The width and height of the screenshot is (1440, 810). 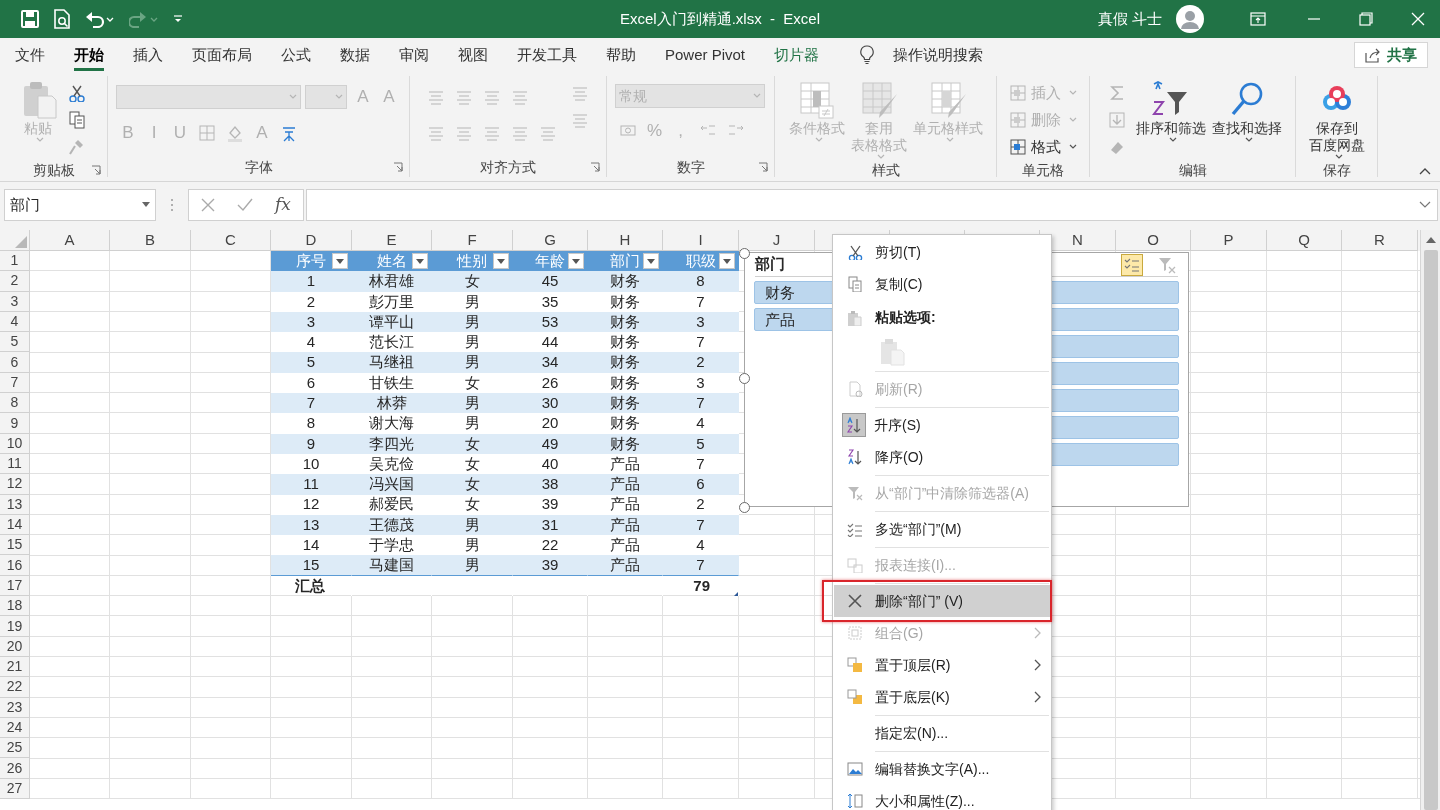 What do you see at coordinates (311, 261) in the screenshot?
I see `column-header-cell: 序号` at bounding box center [311, 261].